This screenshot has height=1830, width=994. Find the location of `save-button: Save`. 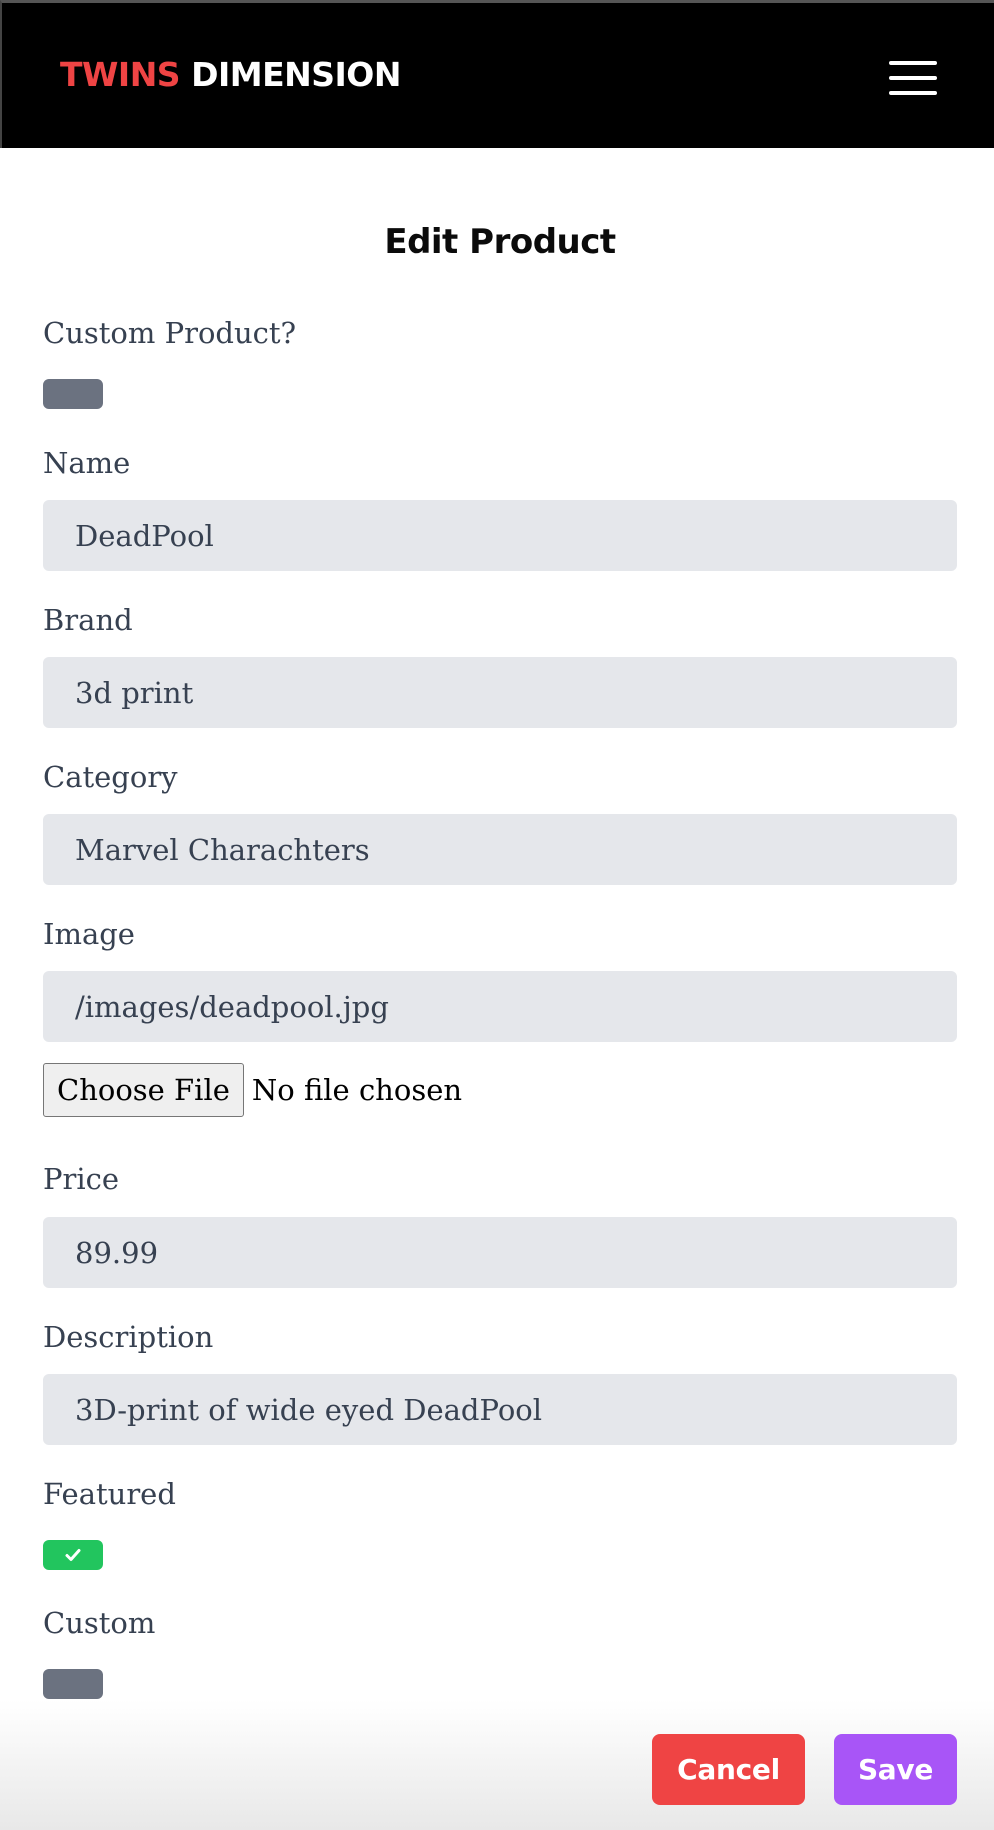

save-button: Save is located at coordinates (895, 1769).